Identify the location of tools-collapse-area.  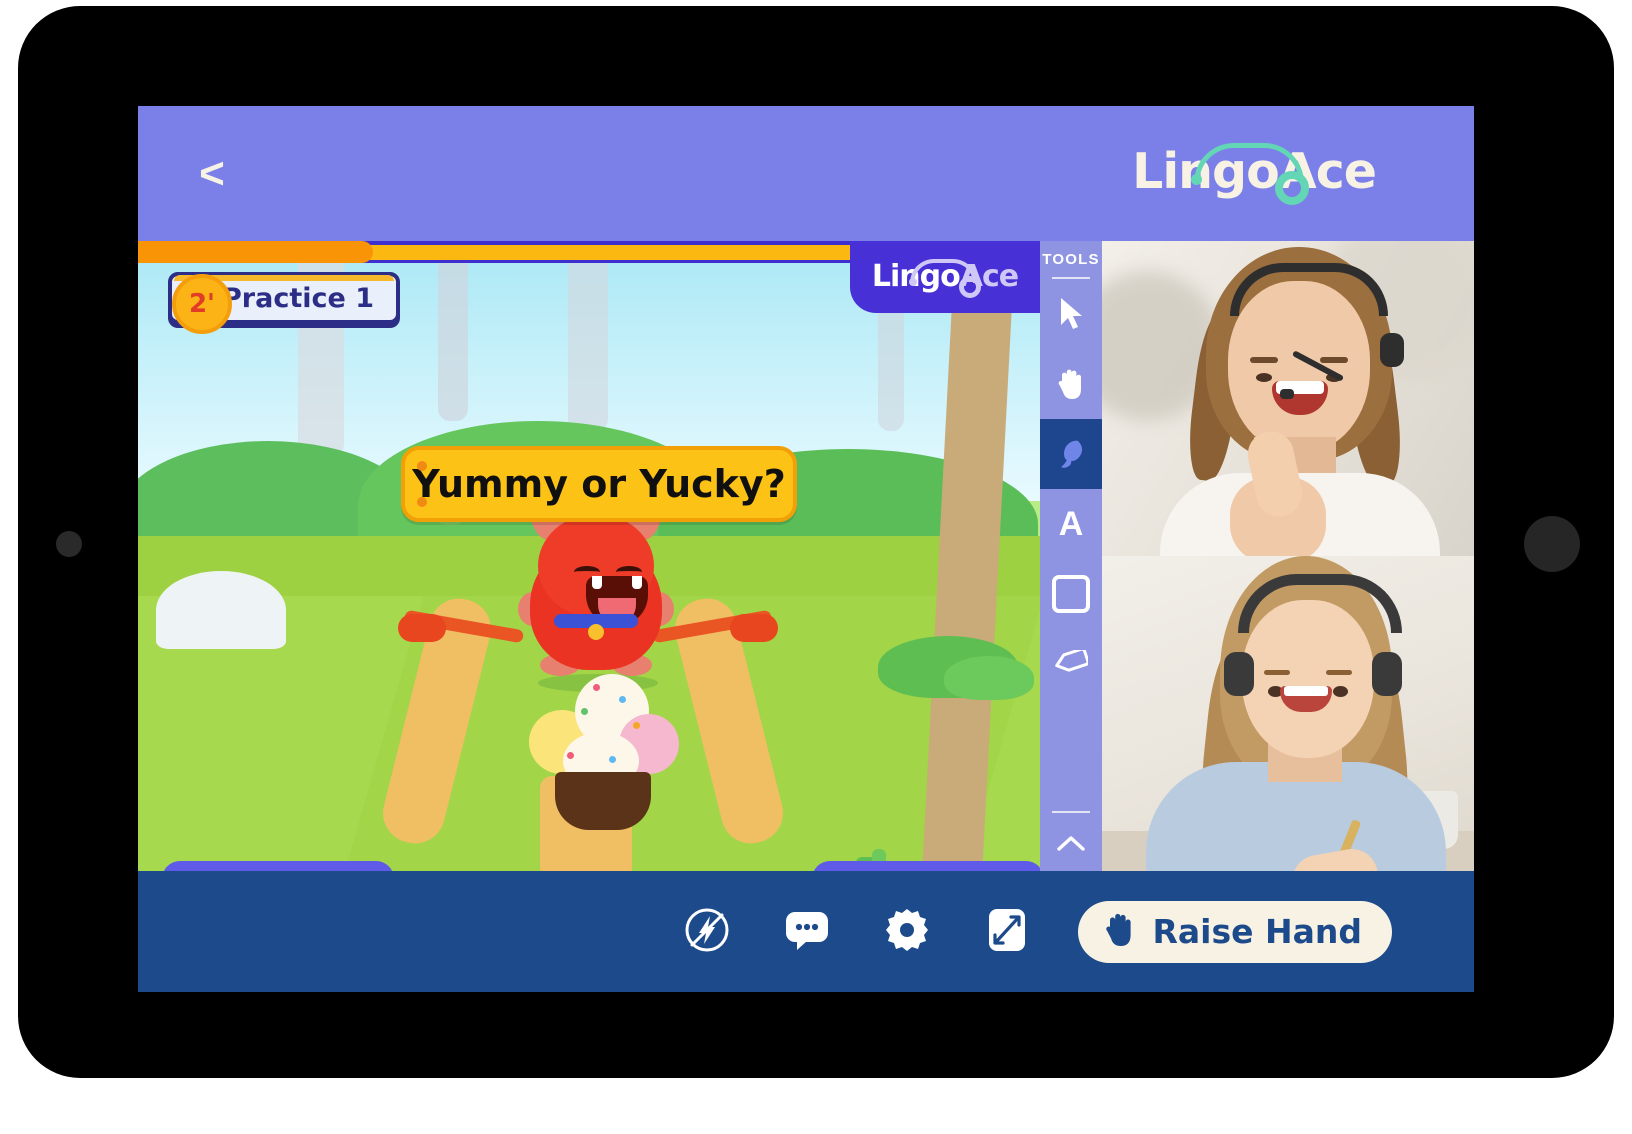
(1071, 841).